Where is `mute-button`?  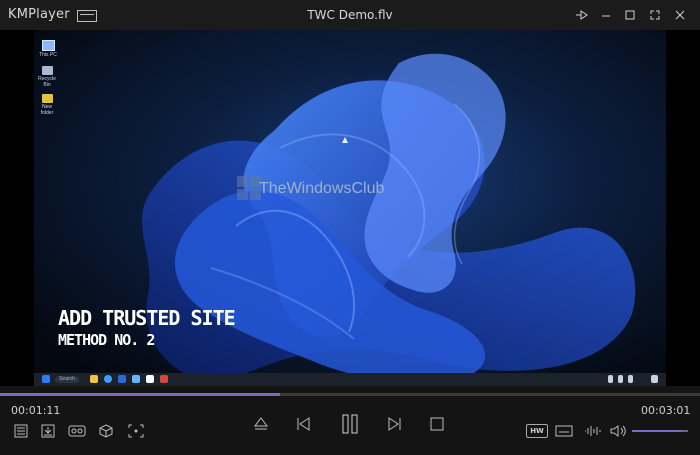
mute-button is located at coordinates (618, 431).